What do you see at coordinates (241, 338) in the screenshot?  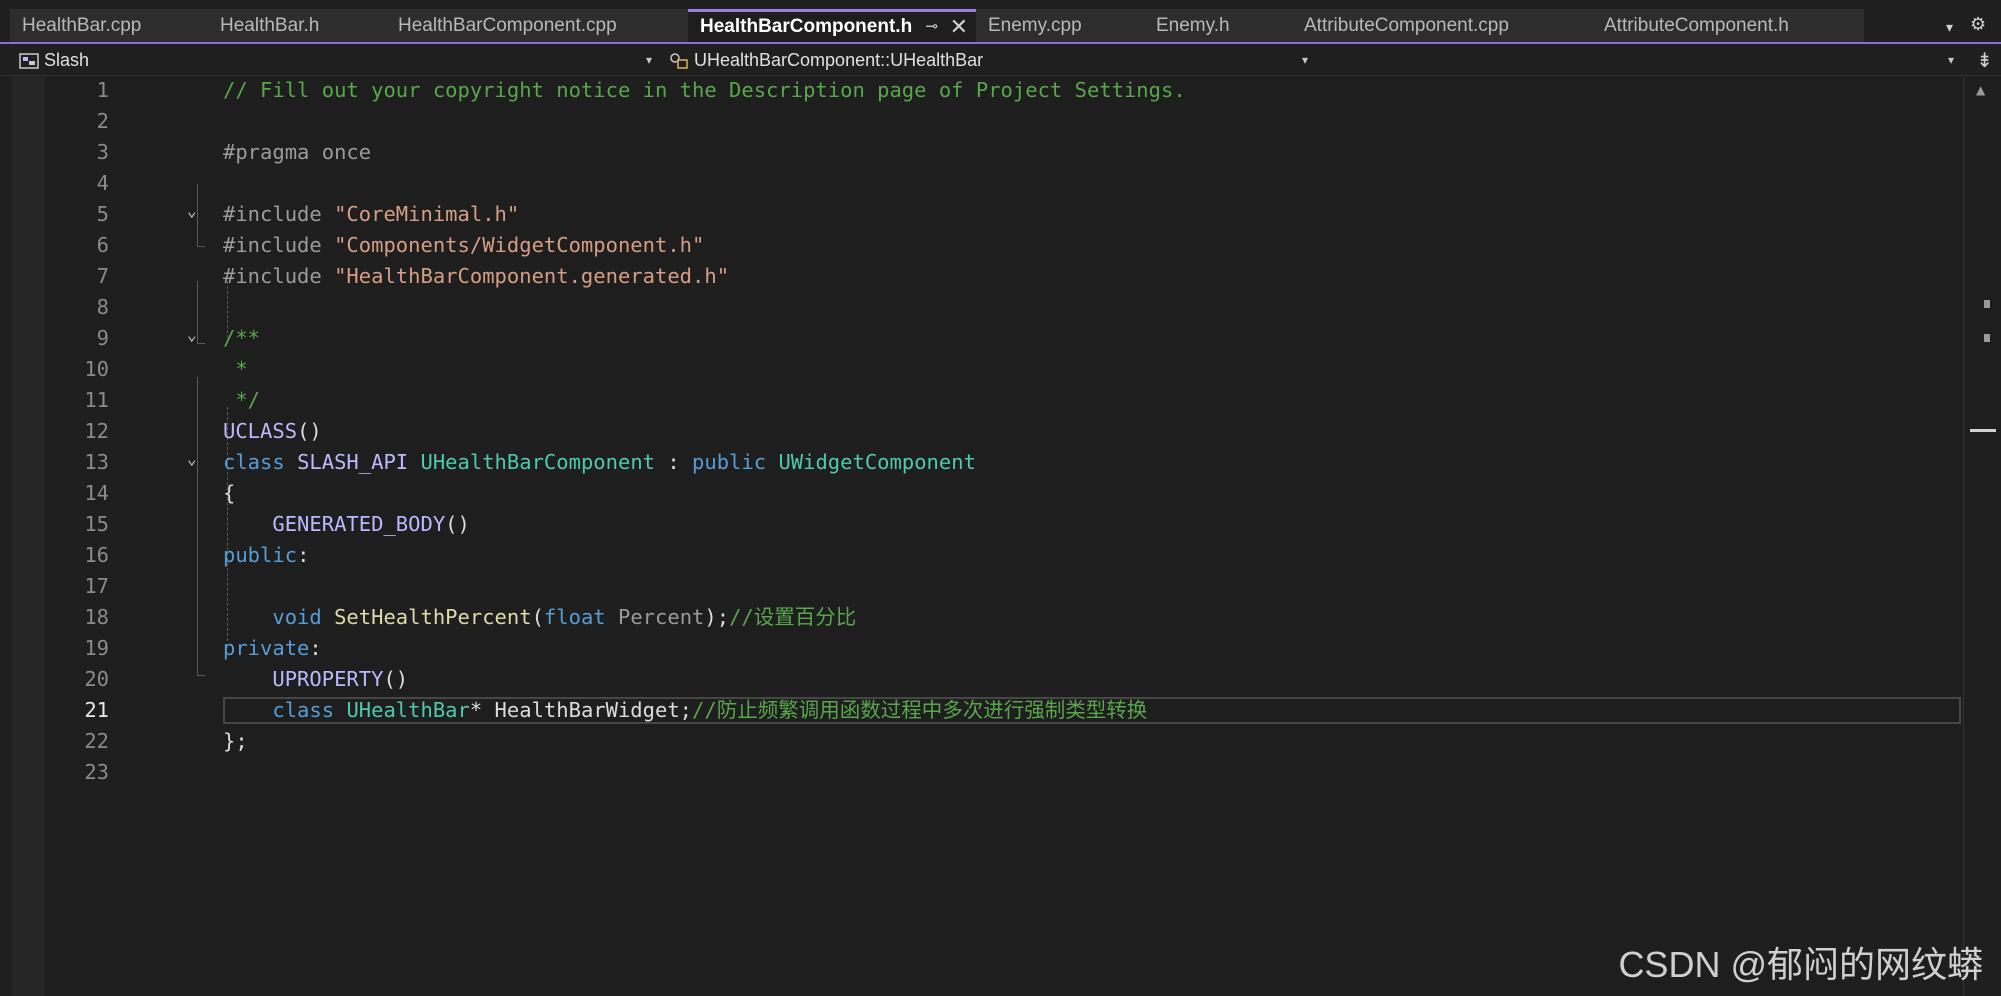 I see `code-text: /**` at bounding box center [241, 338].